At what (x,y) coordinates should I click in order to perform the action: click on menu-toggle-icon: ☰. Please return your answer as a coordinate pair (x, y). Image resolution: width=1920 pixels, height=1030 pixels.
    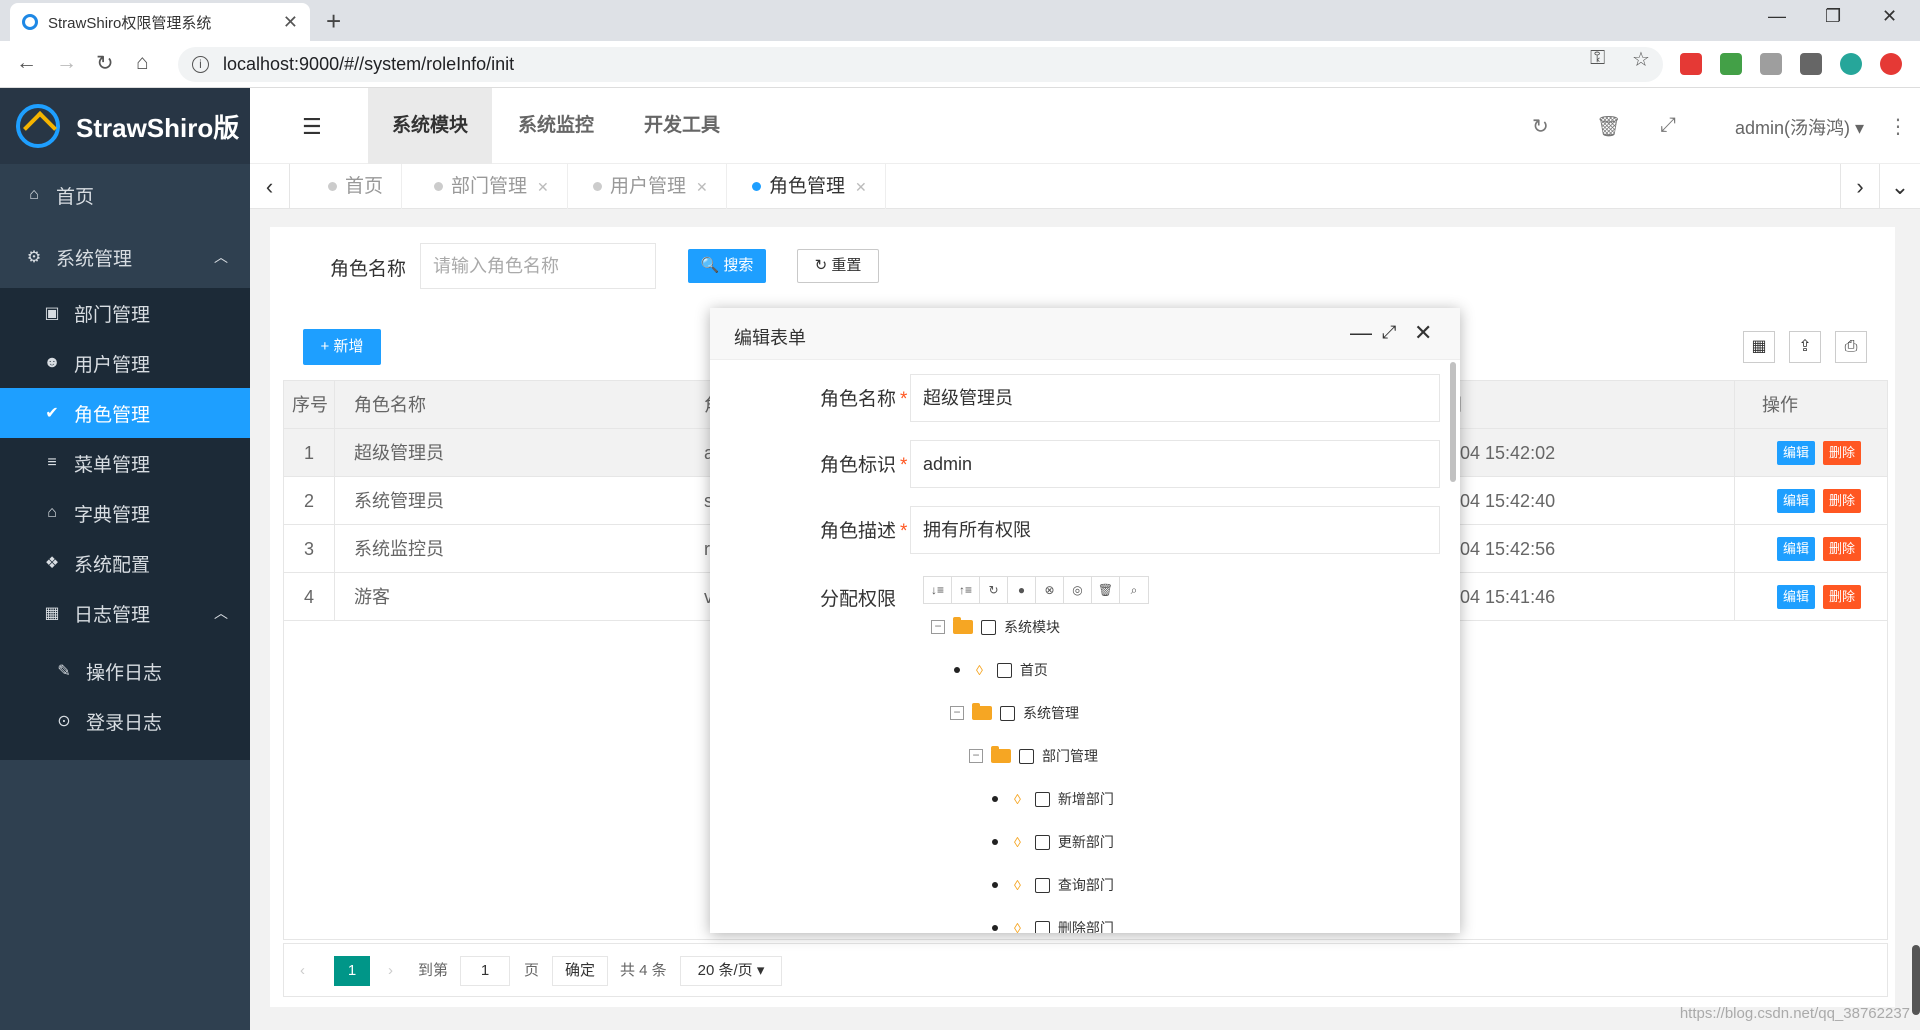
    Looking at the image, I should click on (312, 127).